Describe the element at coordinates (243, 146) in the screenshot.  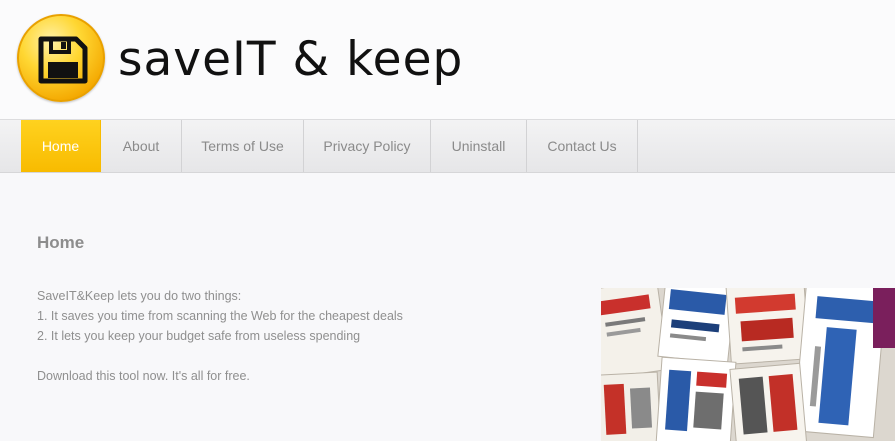
I see `nav-terms-of-use: Terms of Use` at that location.